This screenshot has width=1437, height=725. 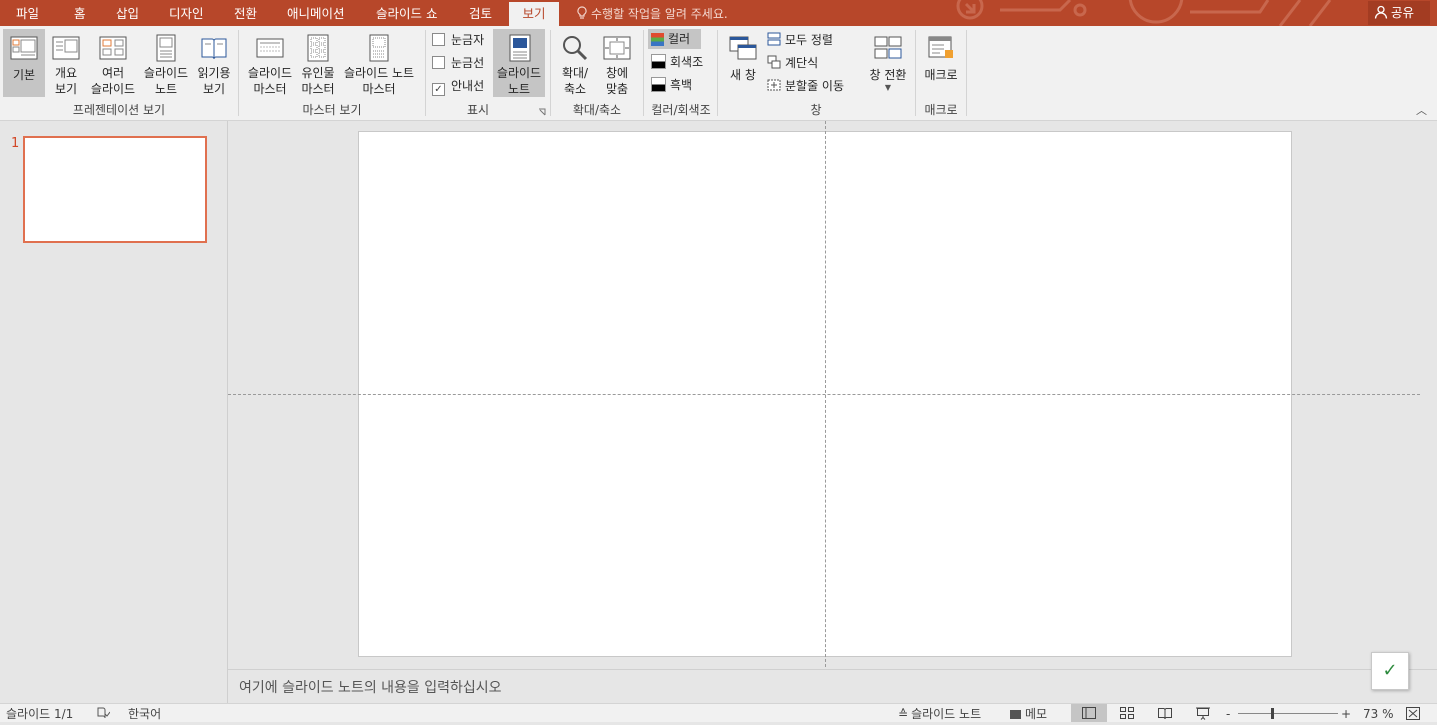 I want to click on handout-master-label-2: 마스터, so click(x=318, y=89).